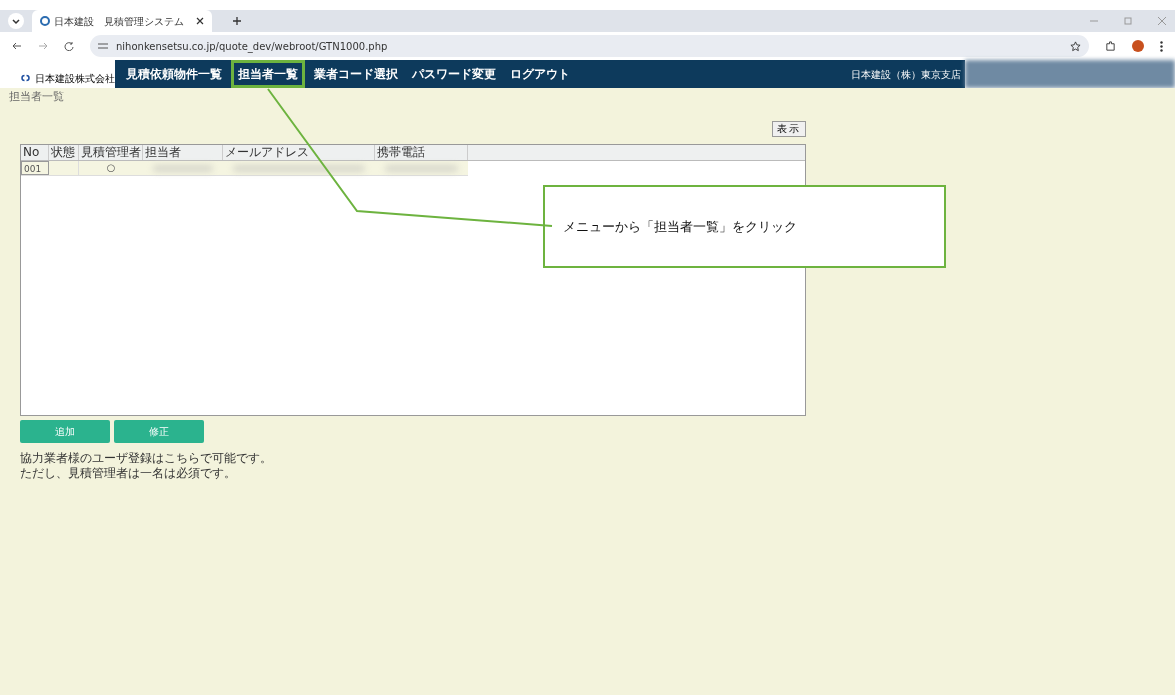 This screenshot has width=1175, height=695. I want to click on logo-icon, so click(45, 21).